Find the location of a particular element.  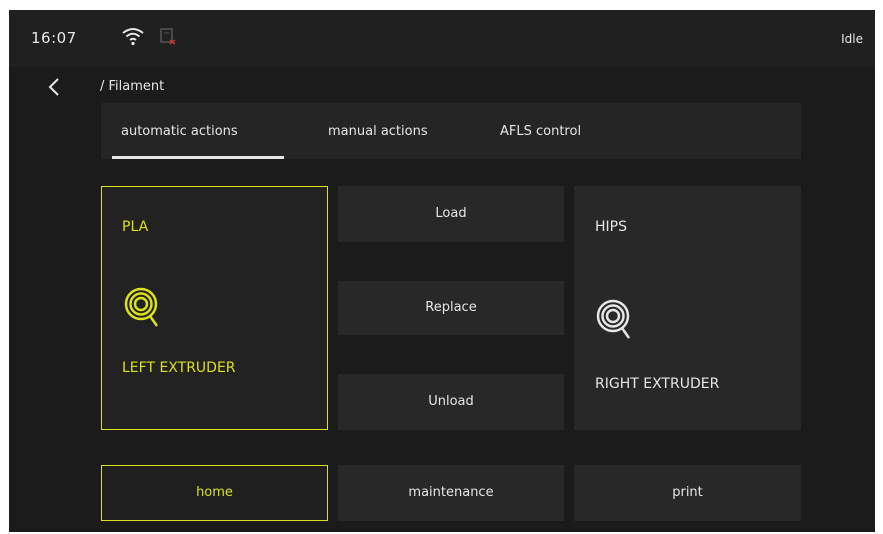

print-button: print is located at coordinates (687, 493).